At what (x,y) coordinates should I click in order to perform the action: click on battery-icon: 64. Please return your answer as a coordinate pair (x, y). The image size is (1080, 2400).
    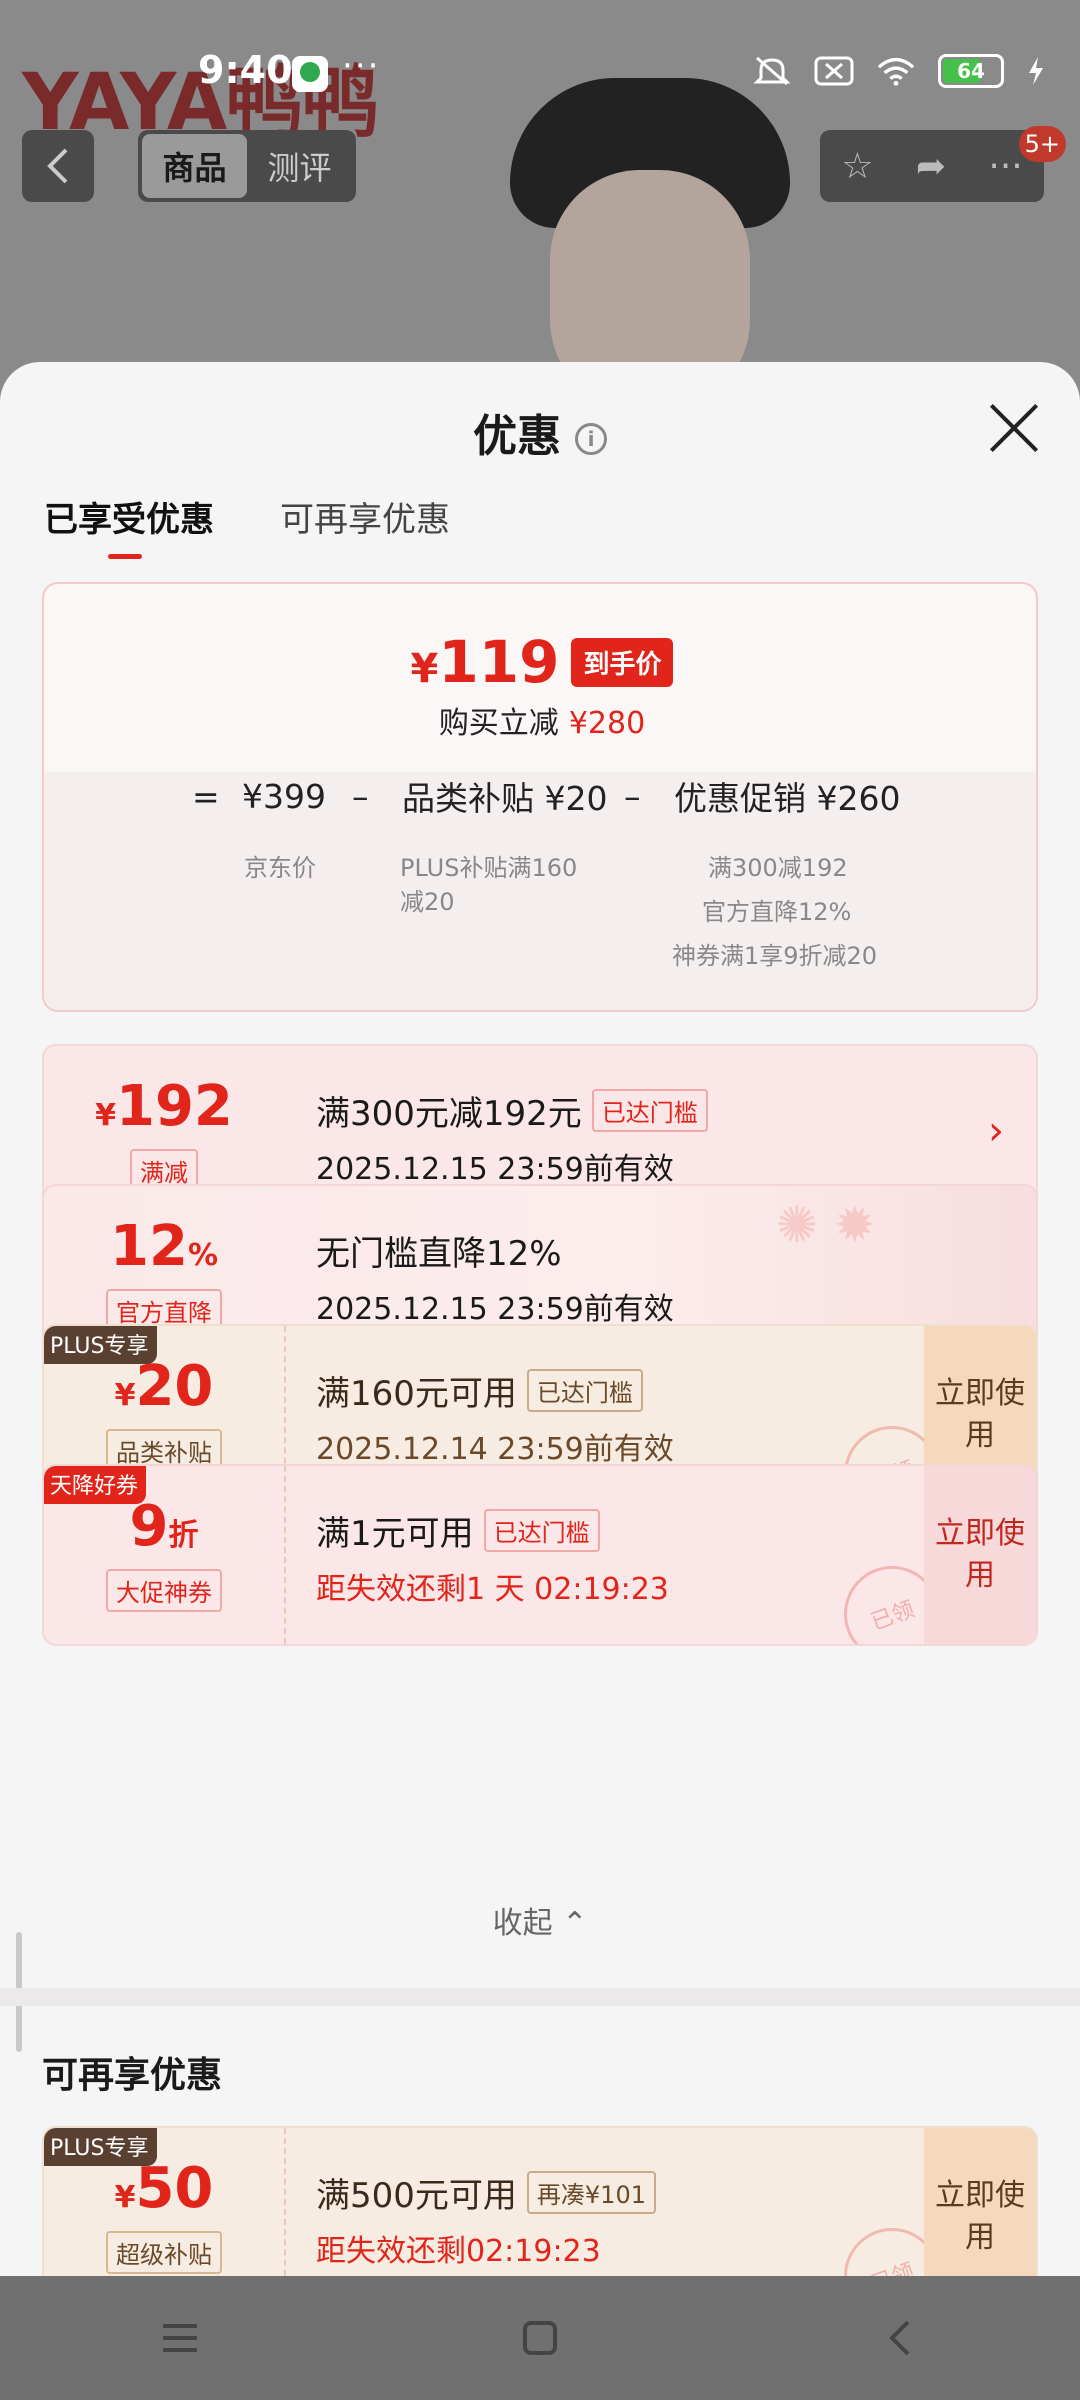
    Looking at the image, I should click on (971, 71).